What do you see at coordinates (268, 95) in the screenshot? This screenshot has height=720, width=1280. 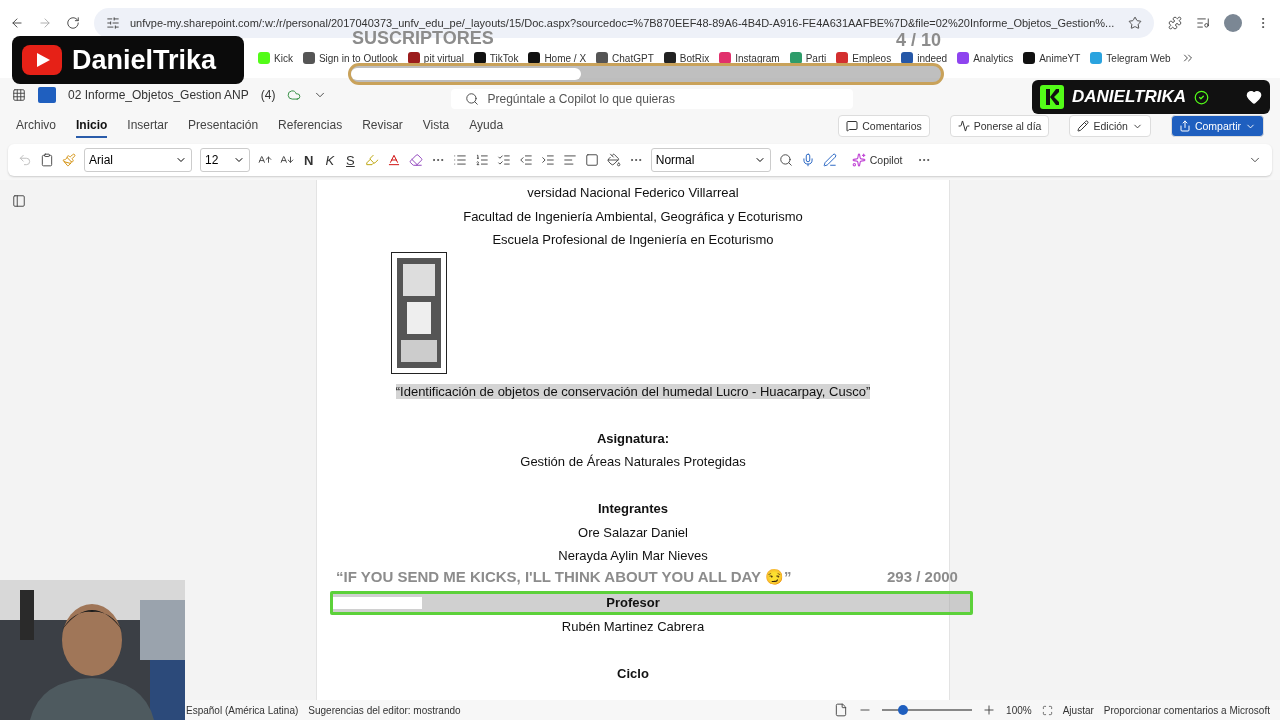 I see `version-count: (4)` at bounding box center [268, 95].